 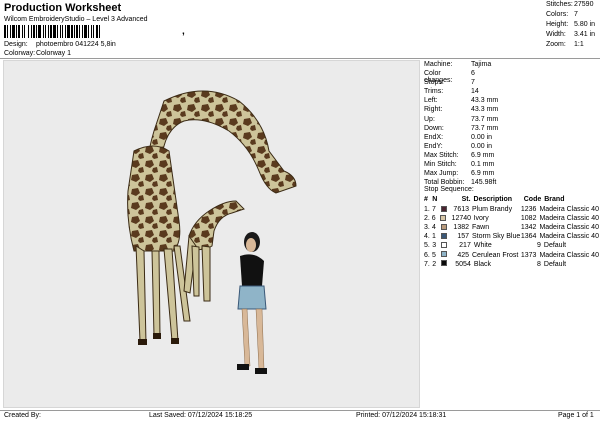 What do you see at coordinates (433, 228) in the screenshot?
I see `row-stop: 4` at bounding box center [433, 228].